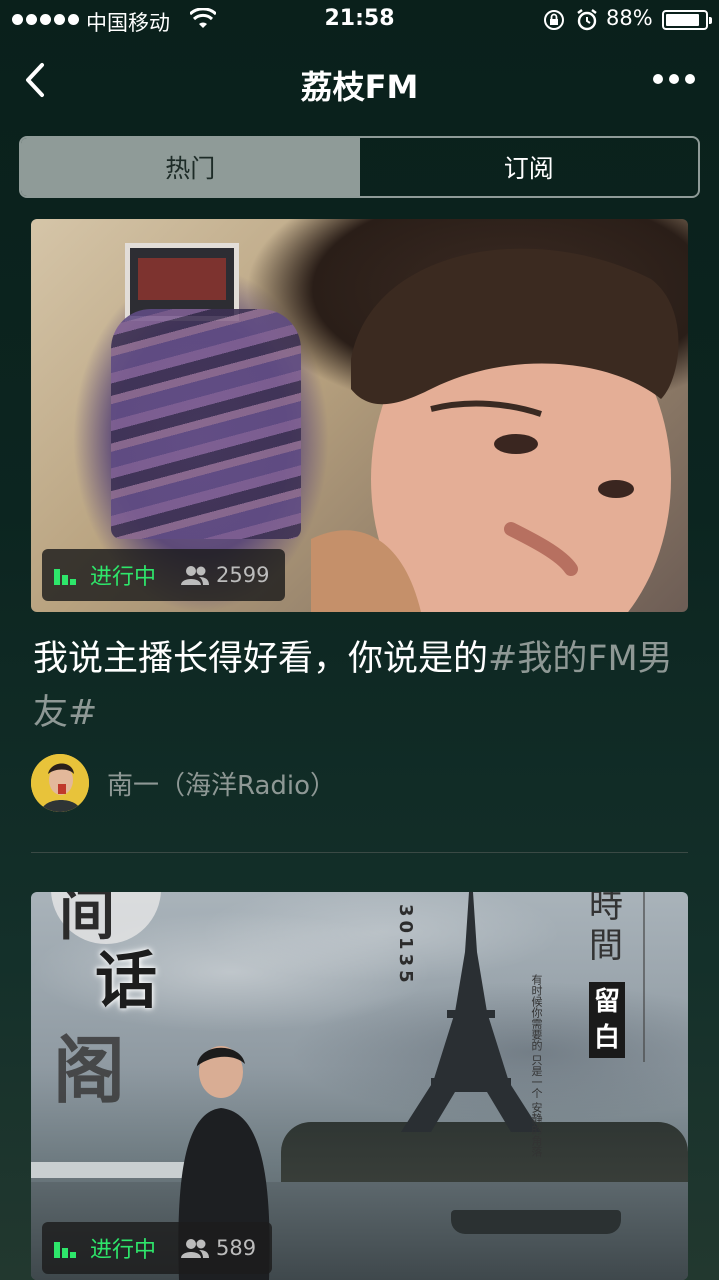 The width and height of the screenshot is (719, 1280). Describe the element at coordinates (607, 1020) in the screenshot. I see `cover-badge: 留白` at that location.